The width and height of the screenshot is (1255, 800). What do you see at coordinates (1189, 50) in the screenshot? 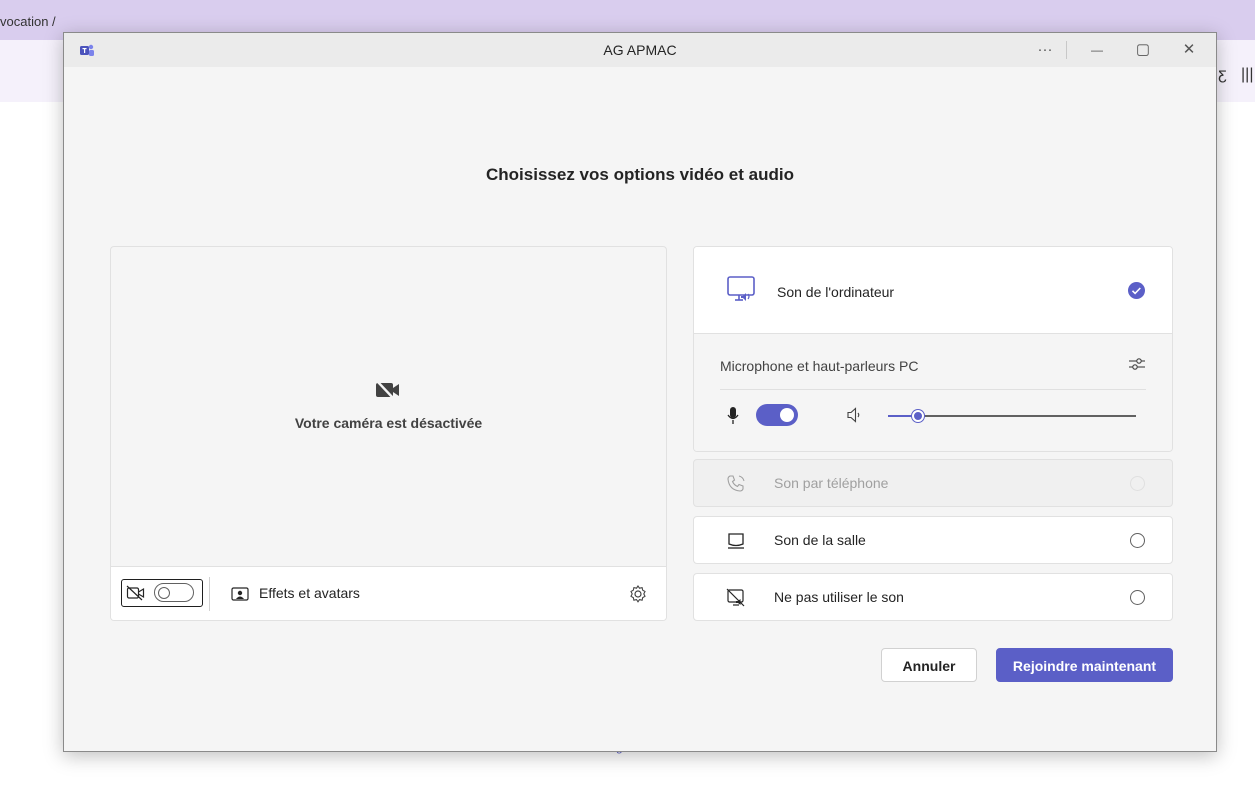
I see `close-button: ✕` at bounding box center [1189, 50].